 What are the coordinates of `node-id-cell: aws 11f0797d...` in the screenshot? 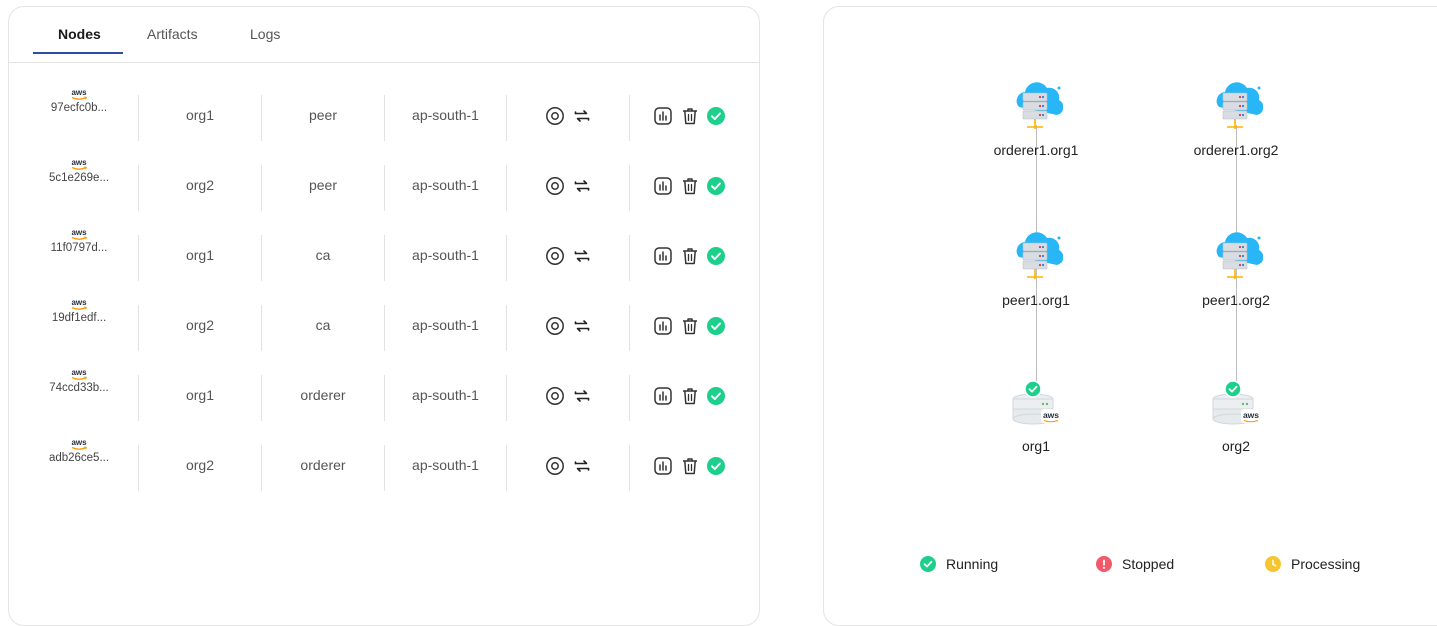 It's located at (79, 240).